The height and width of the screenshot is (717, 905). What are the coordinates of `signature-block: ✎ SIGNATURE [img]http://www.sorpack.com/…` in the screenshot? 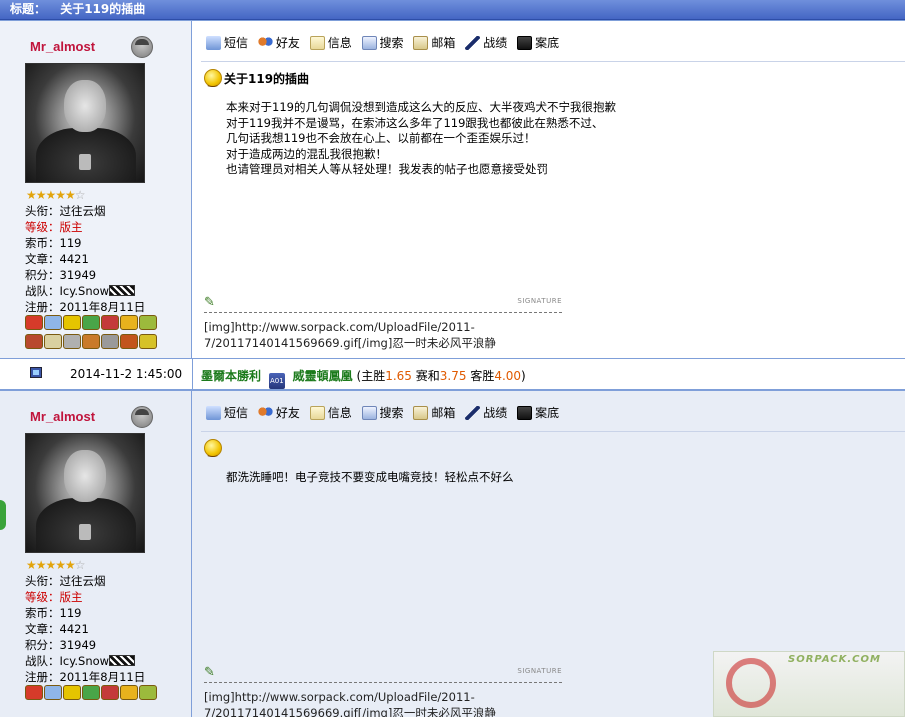 It's located at (383, 691).